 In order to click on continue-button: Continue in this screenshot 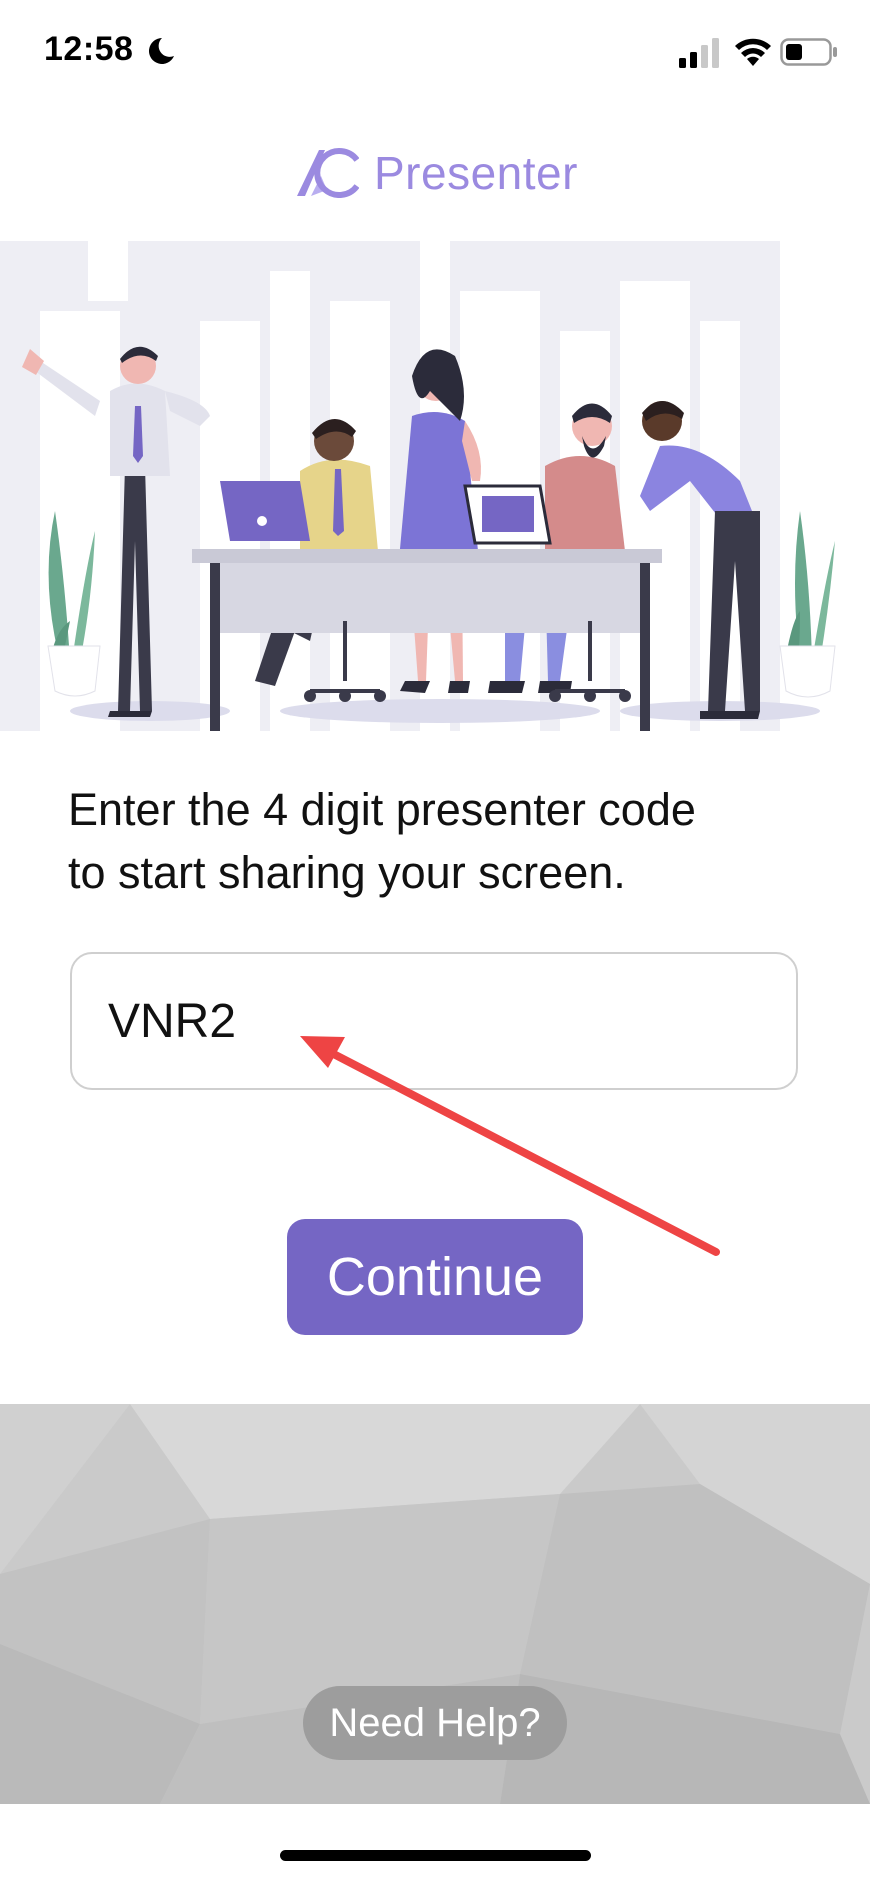, I will do `click(435, 1277)`.